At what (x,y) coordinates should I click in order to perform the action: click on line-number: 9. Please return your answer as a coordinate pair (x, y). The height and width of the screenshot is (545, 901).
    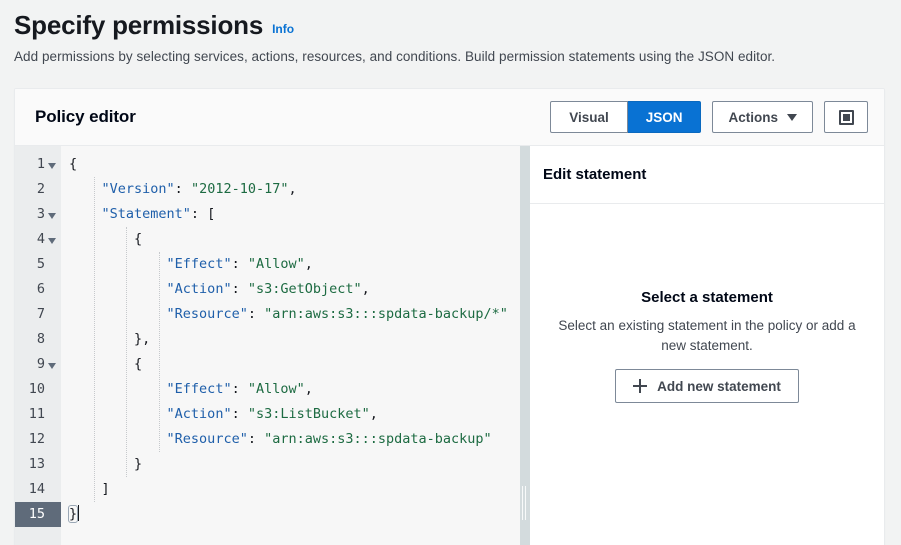
    Looking at the image, I should click on (40, 363).